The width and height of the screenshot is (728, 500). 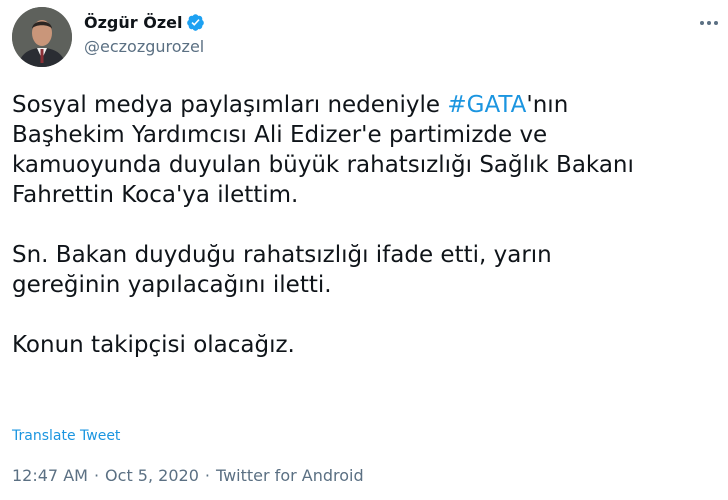 What do you see at coordinates (172, 285) in the screenshot?
I see `tweet-line: gereğinin yapılacağını iletti.` at bounding box center [172, 285].